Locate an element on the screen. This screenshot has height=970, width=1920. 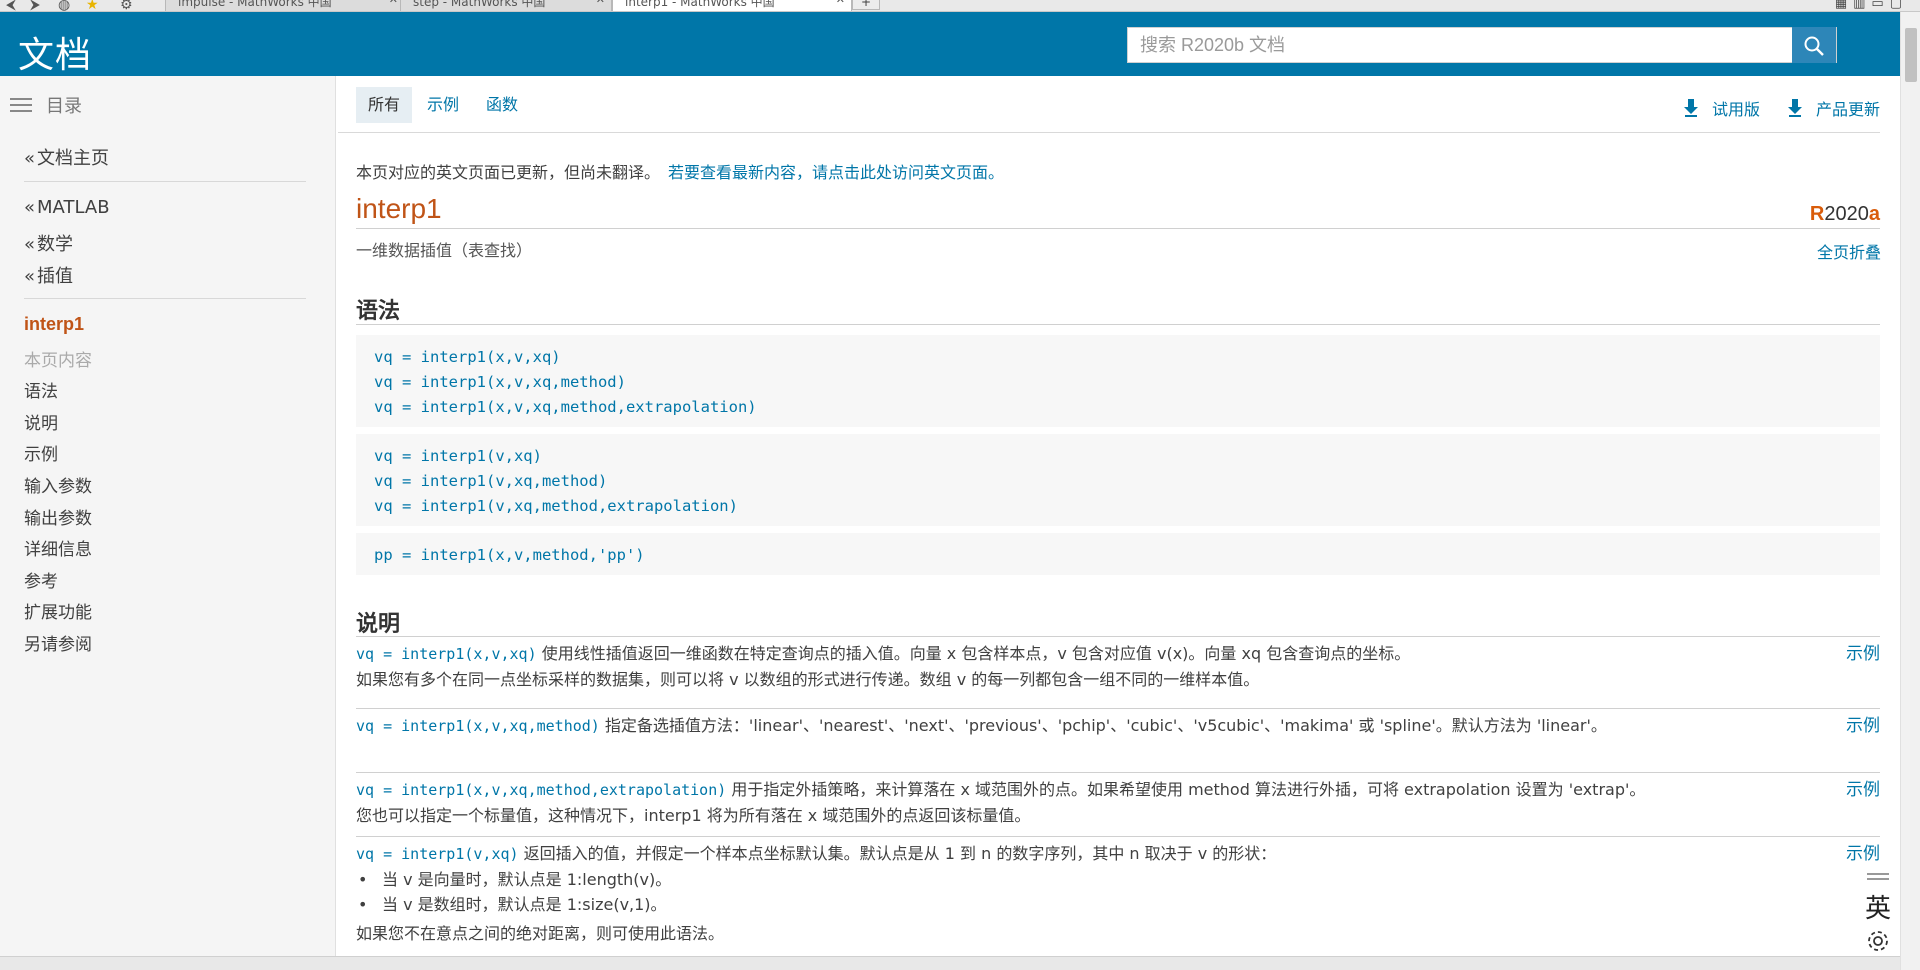
trial-link: 试用版 is located at coordinates (1722, 108).